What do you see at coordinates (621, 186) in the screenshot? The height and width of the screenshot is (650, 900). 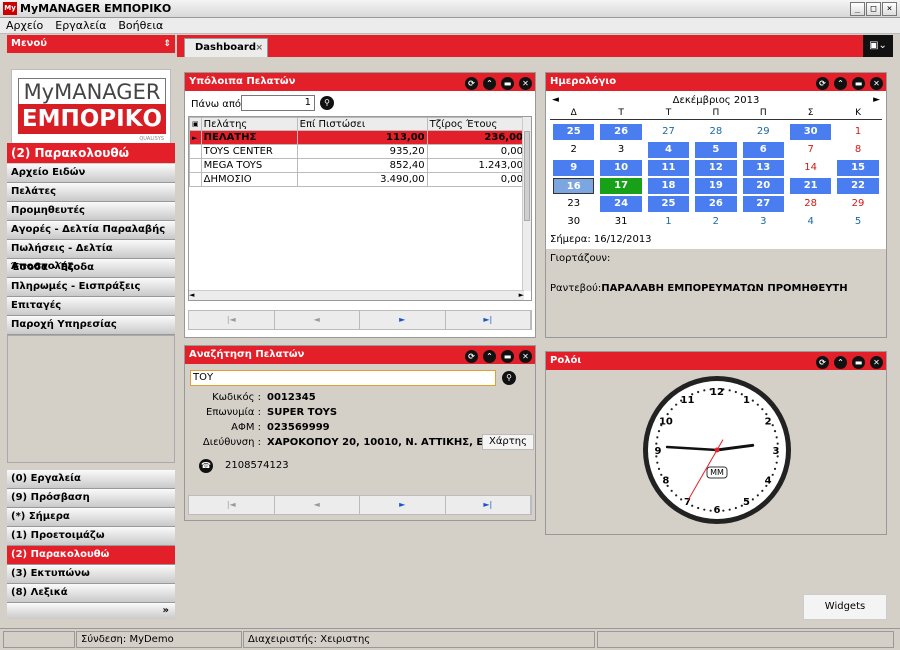 I see `calendar-day: 17` at bounding box center [621, 186].